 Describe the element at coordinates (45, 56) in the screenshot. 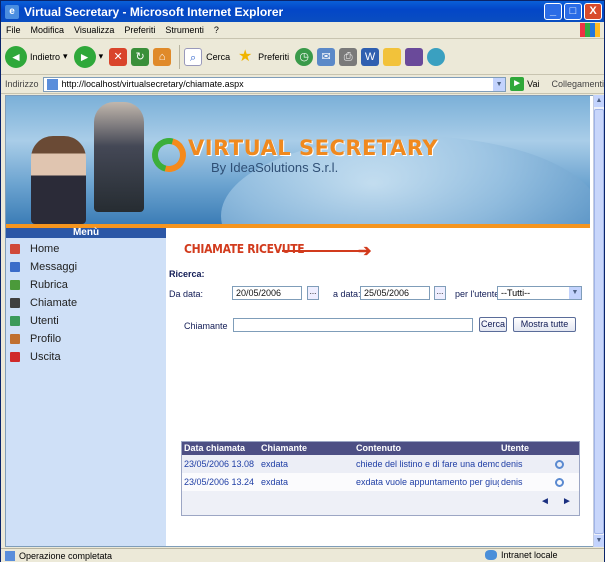

I see `back-label: Indietro` at that location.